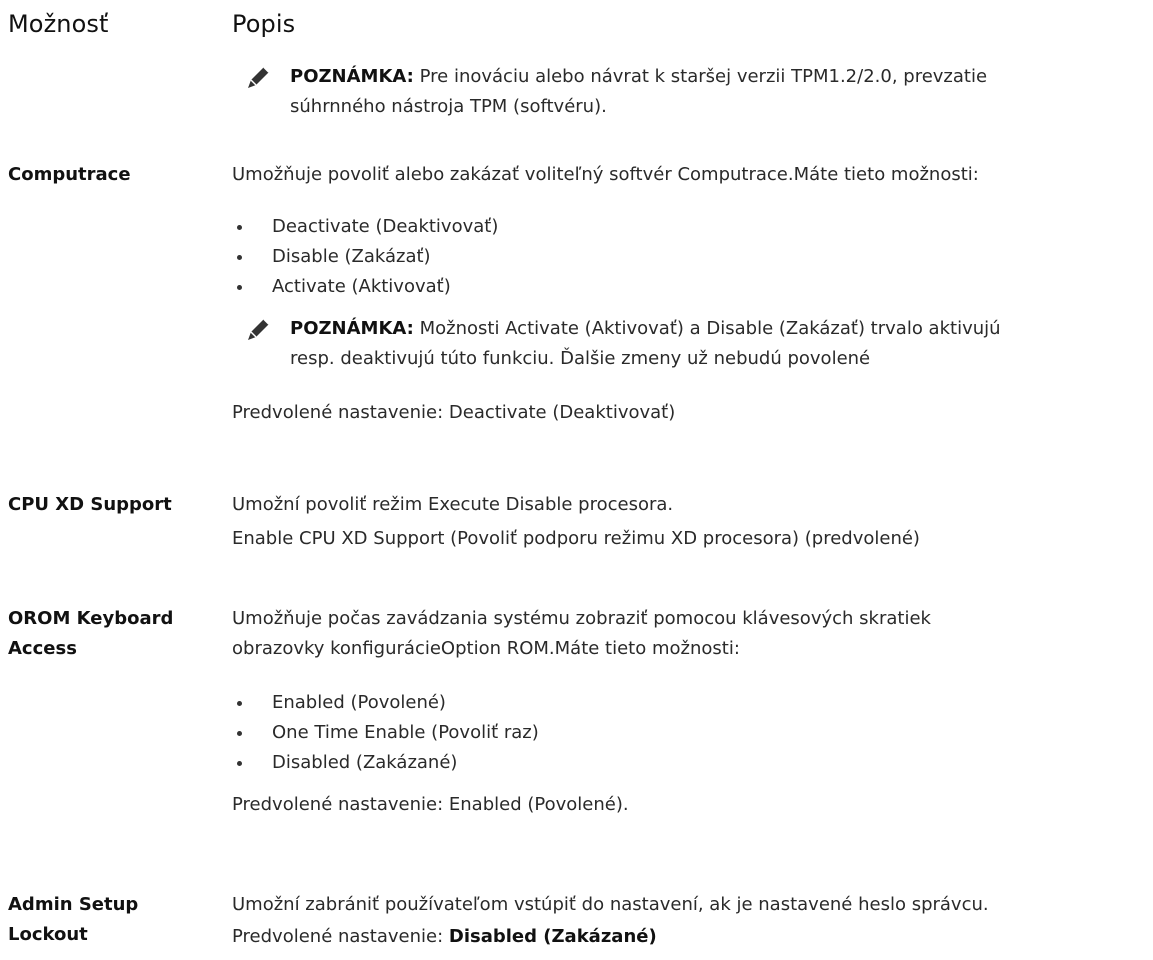 The width and height of the screenshot is (1153, 960). I want to click on option-label-orom-keyboard-access: OROM Keyboard Access, so click(91, 633).